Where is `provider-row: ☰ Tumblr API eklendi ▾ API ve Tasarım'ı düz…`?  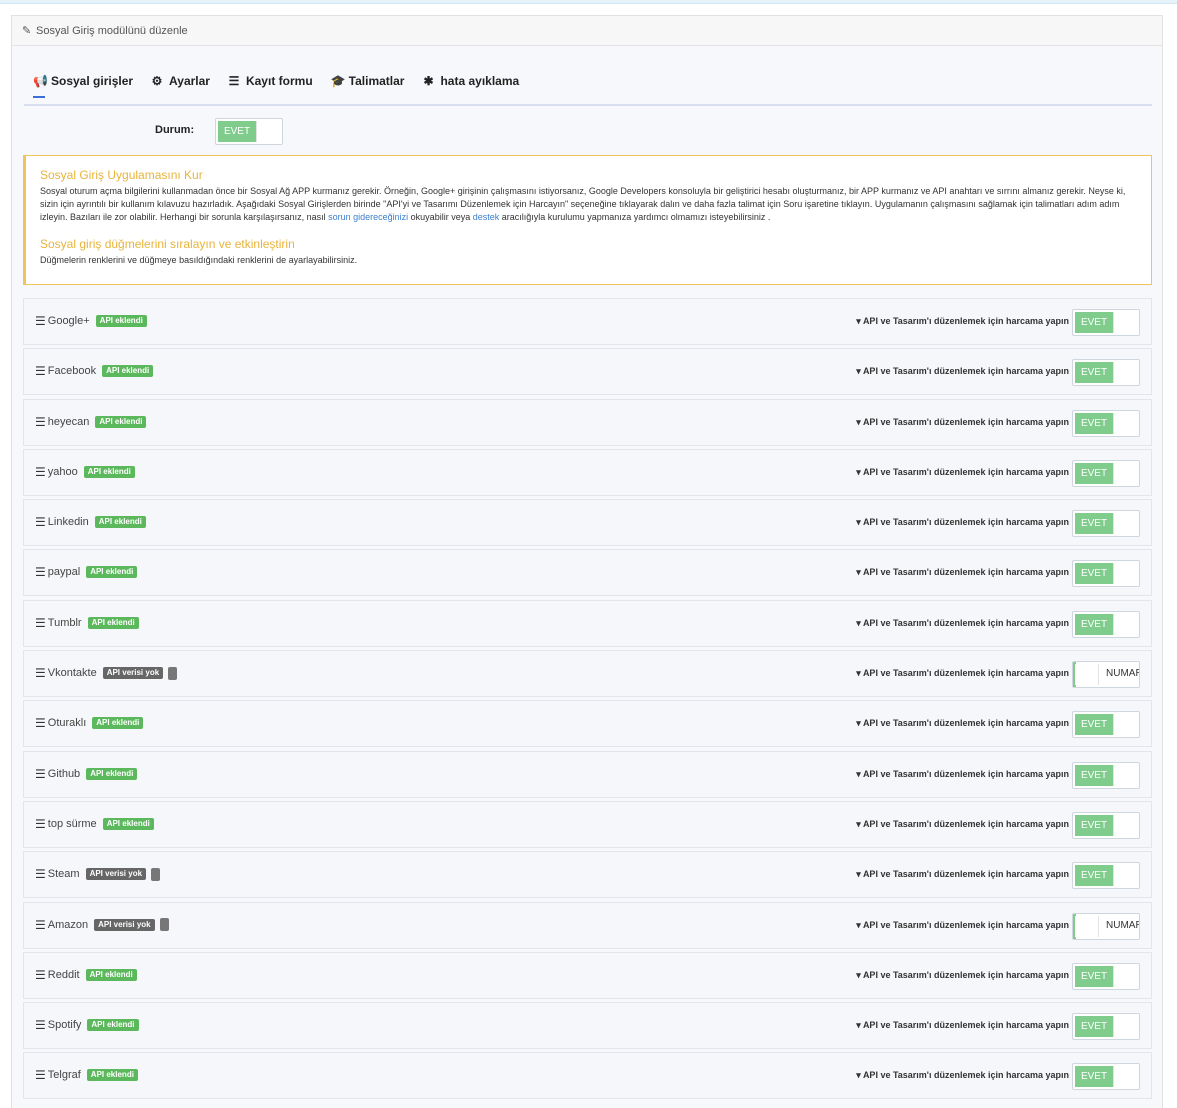 provider-row: ☰ Tumblr API eklendi ▾ API ve Tasarım'ı düz… is located at coordinates (587, 623).